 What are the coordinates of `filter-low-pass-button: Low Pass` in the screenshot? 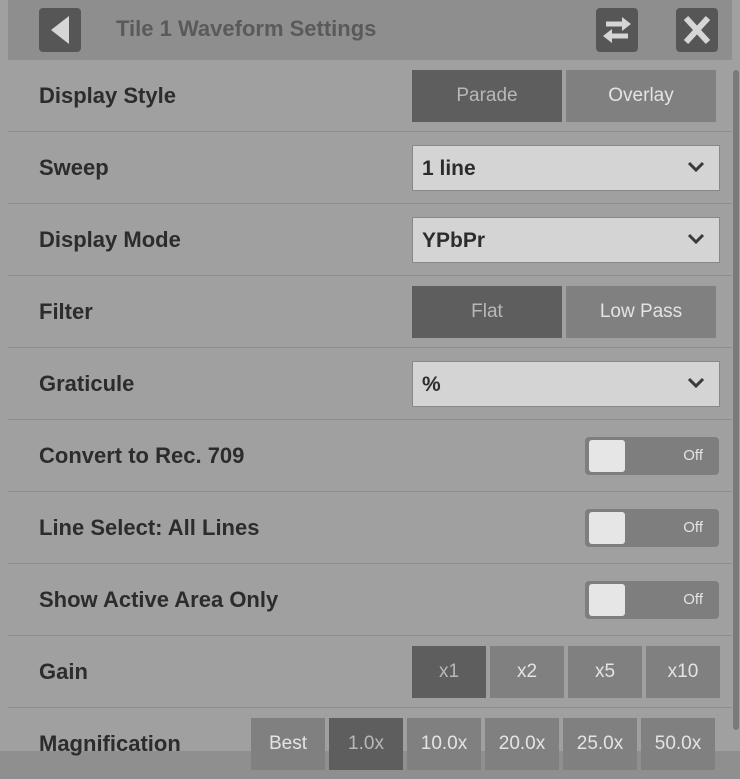 It's located at (641, 311).